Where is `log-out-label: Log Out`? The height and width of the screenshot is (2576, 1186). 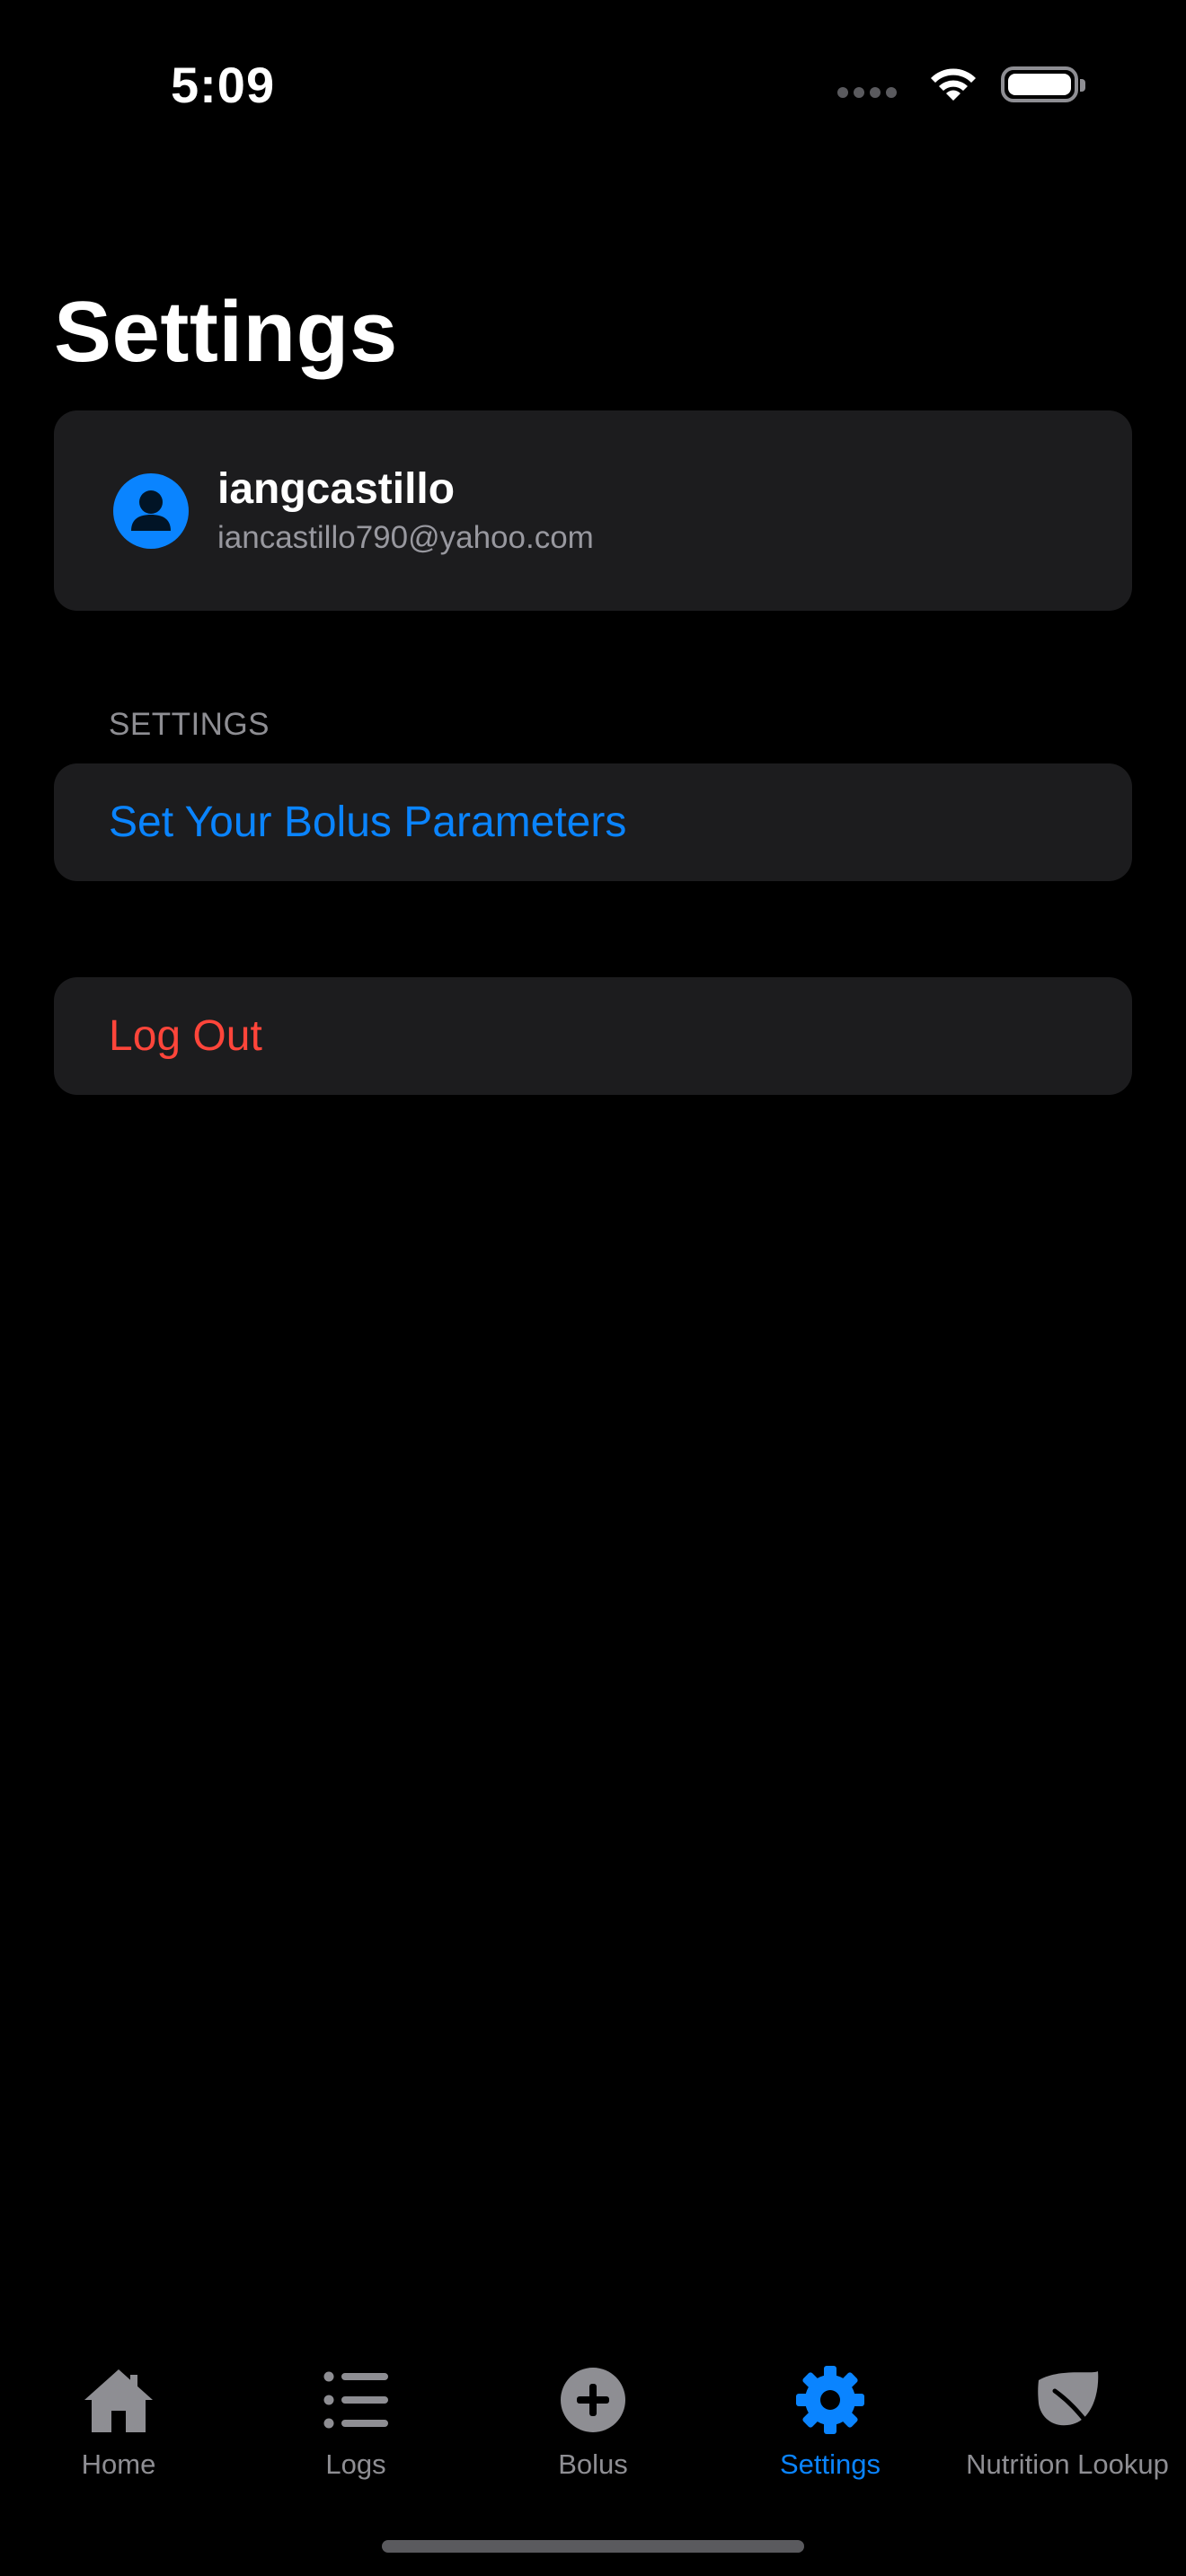
log-out-label: Log Out is located at coordinates (185, 1036).